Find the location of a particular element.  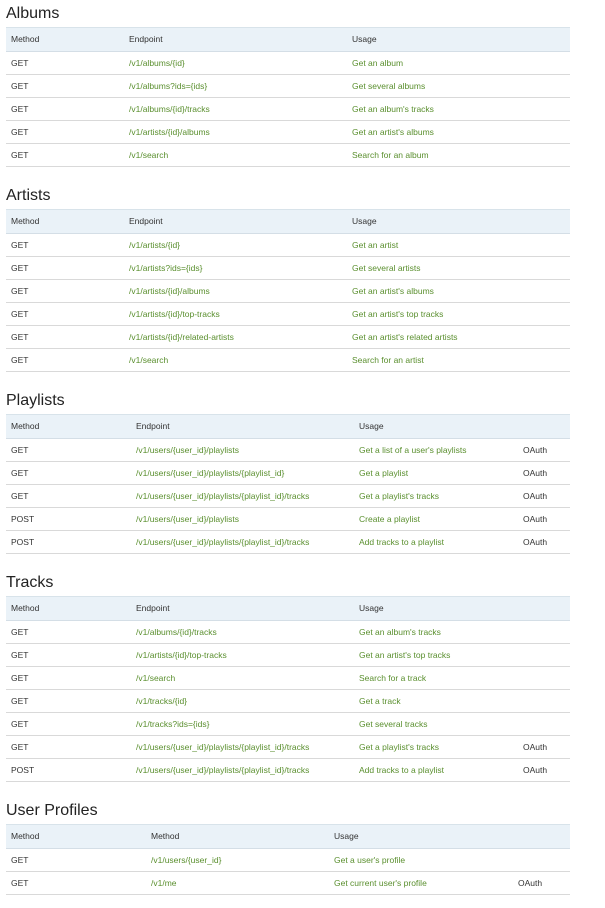

usage-cell: Get a playlist is located at coordinates (384, 473).